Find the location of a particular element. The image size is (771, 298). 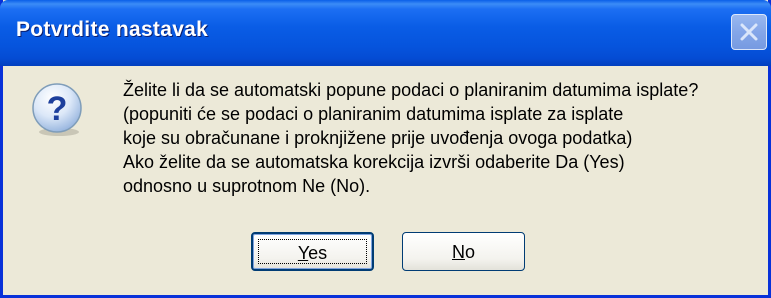

dialog-title: Potvrdite nastavak is located at coordinates (112, 29).